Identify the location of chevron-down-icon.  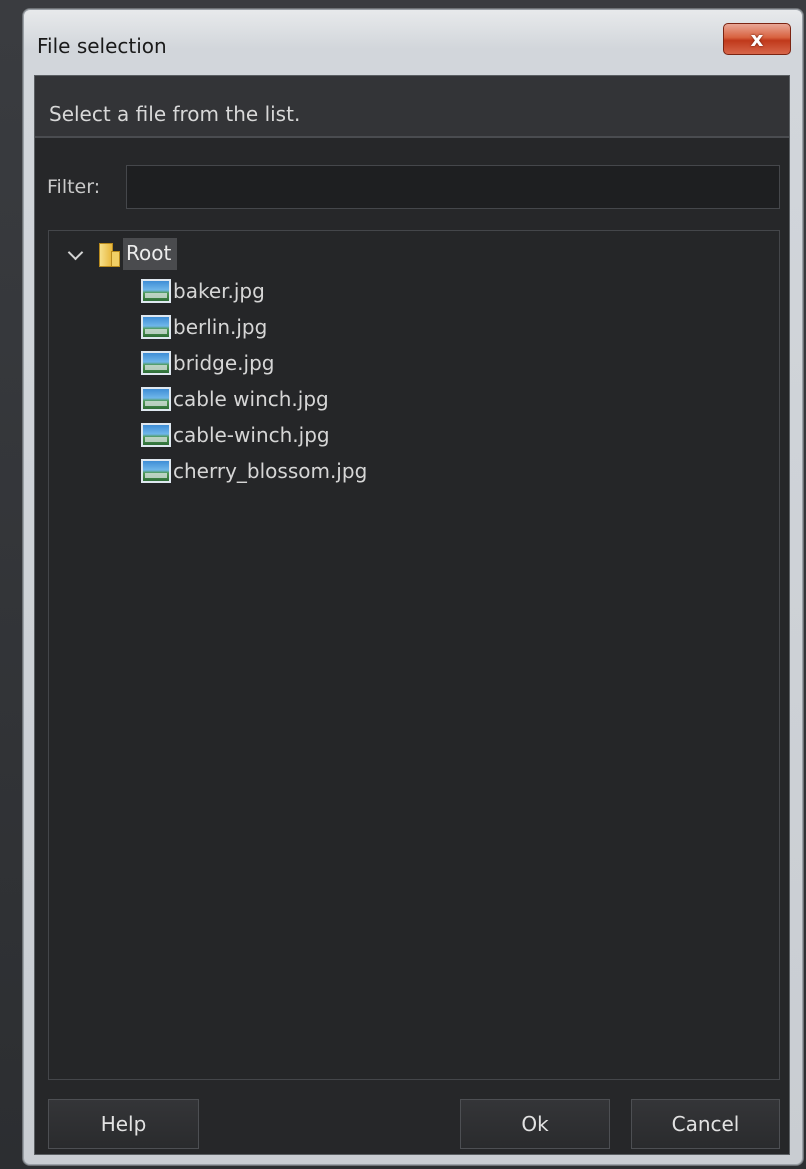
(76, 254).